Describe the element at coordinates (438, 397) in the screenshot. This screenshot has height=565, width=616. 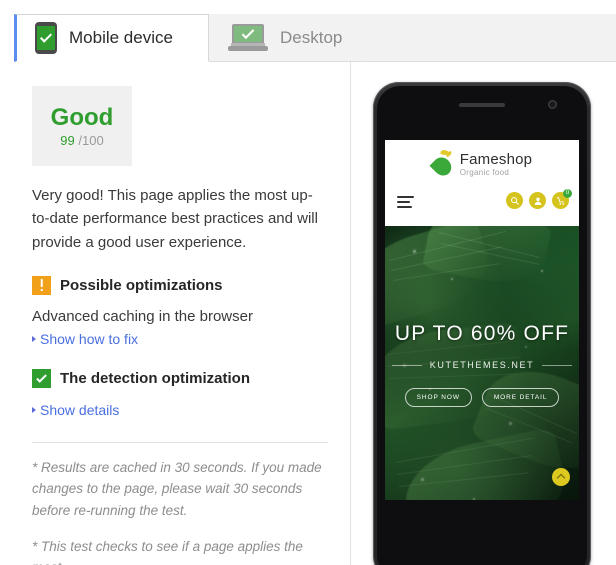
I see `shop-now-button: SHOP NOW` at that location.